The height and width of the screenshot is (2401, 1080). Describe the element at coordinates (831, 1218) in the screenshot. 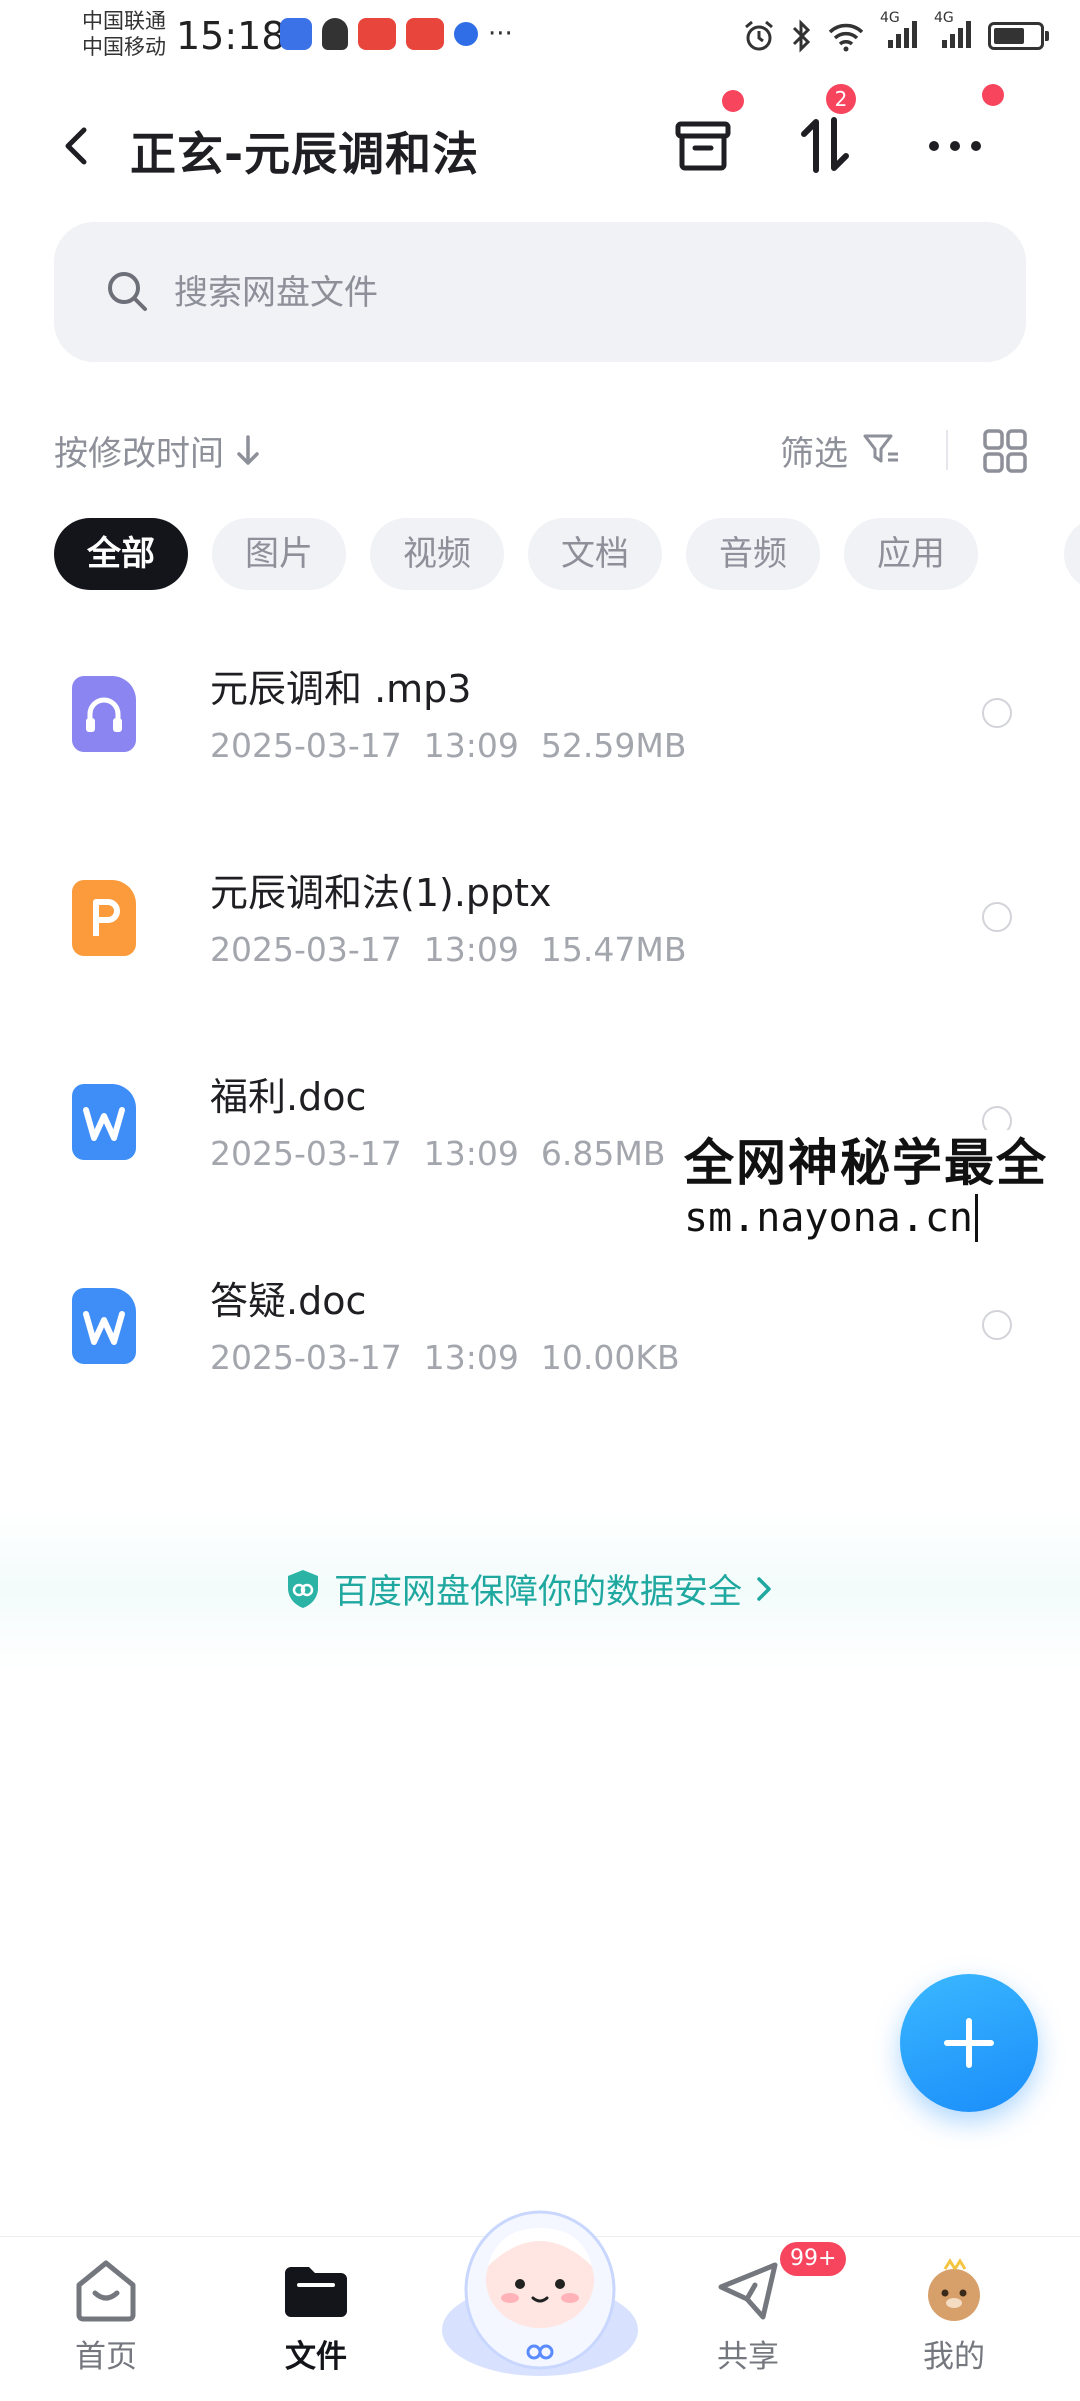

I see `watermark-line-2: sm.nayona.cn` at that location.